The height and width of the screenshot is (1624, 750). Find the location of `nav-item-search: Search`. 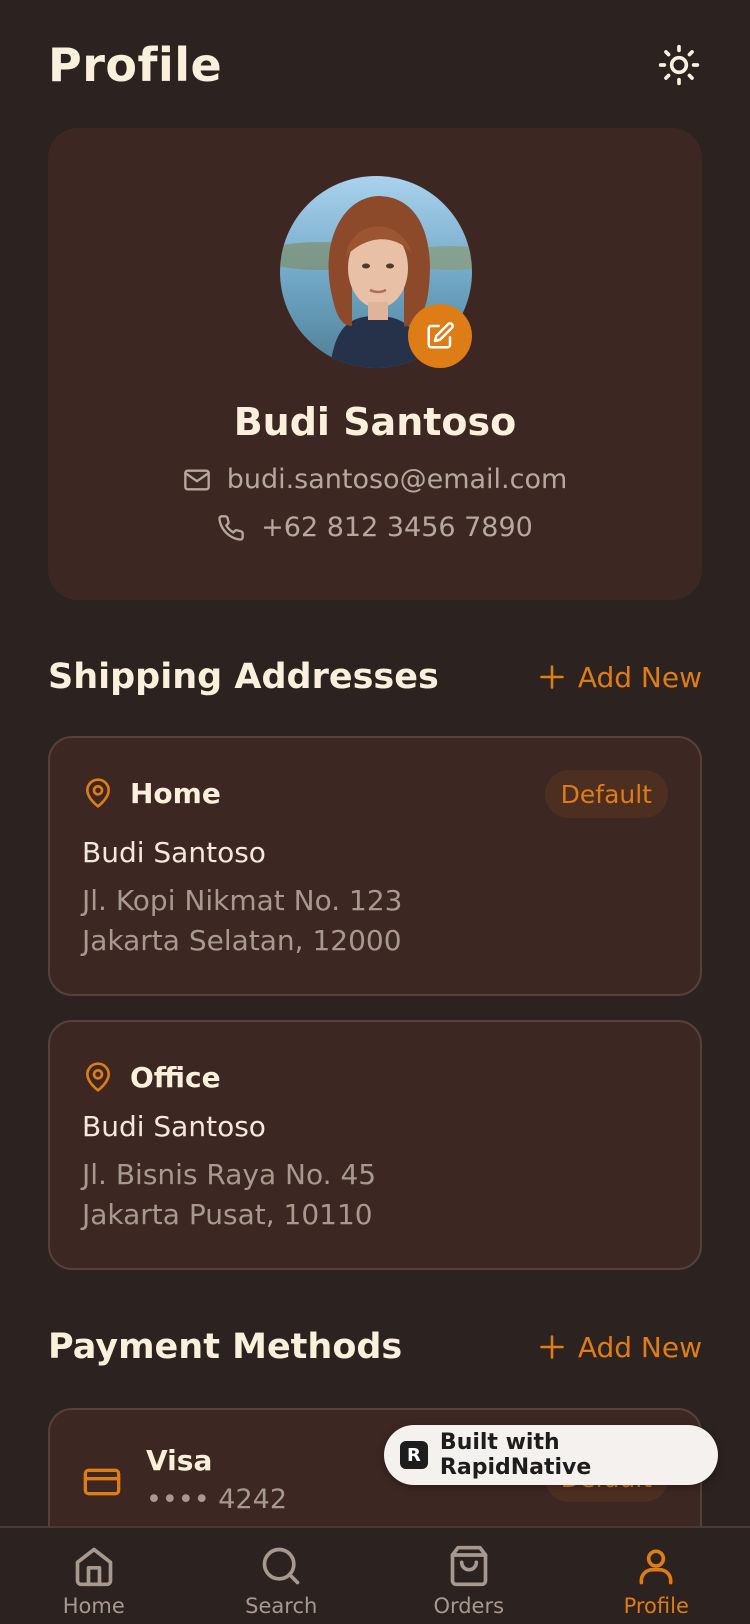

nav-item-search: Search is located at coordinates (282, 1576).